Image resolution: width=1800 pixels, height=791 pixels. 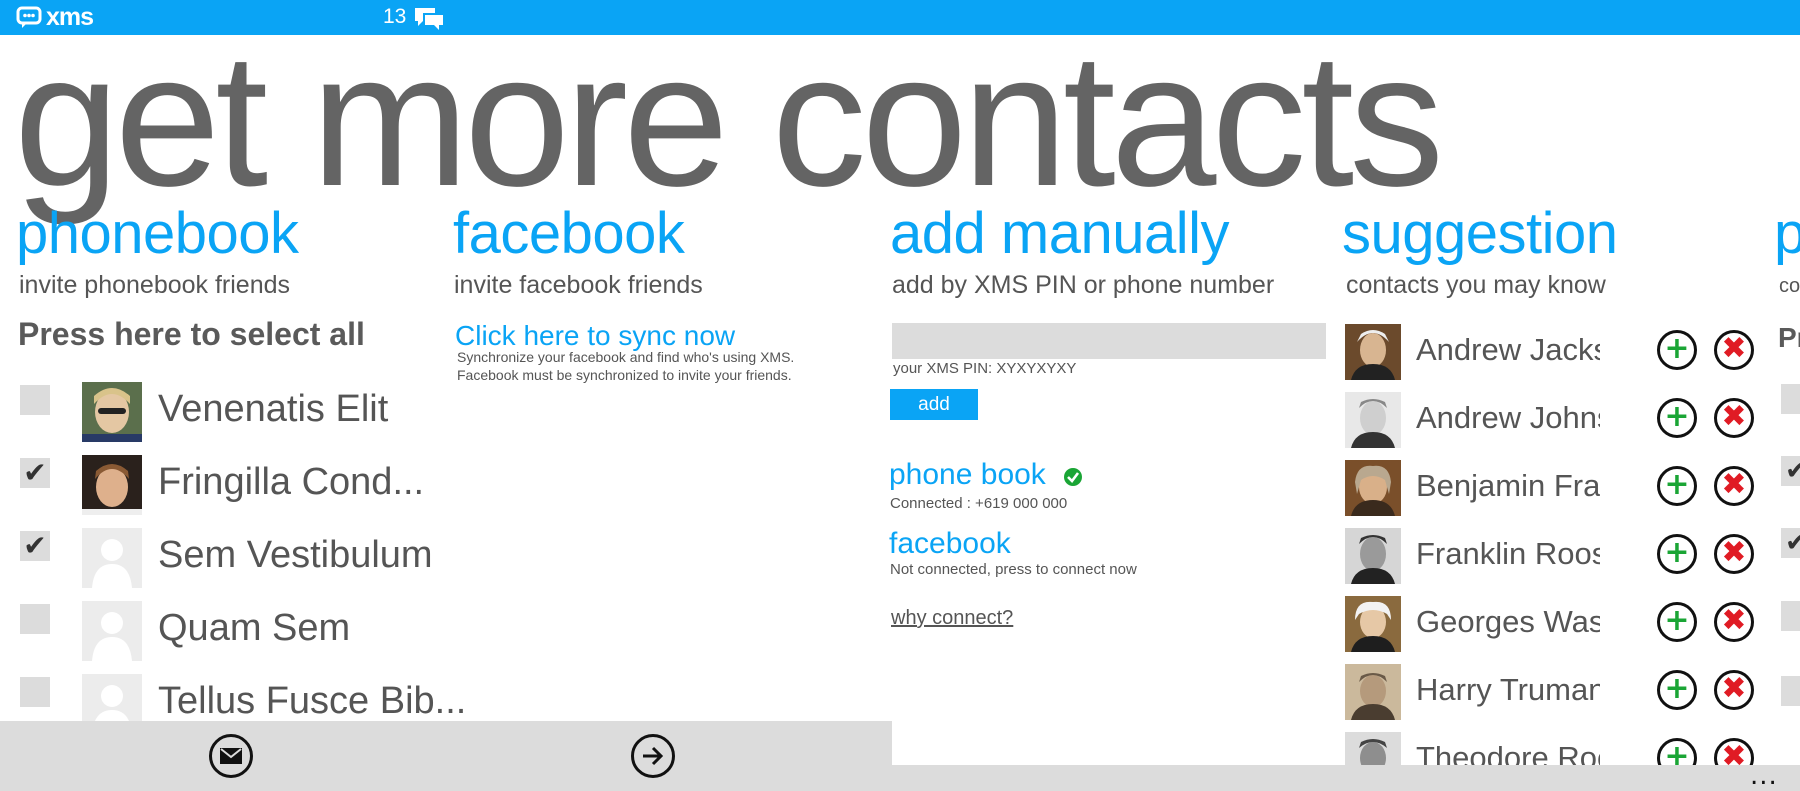 What do you see at coordinates (934, 404) in the screenshot?
I see `add-button: add` at bounding box center [934, 404].